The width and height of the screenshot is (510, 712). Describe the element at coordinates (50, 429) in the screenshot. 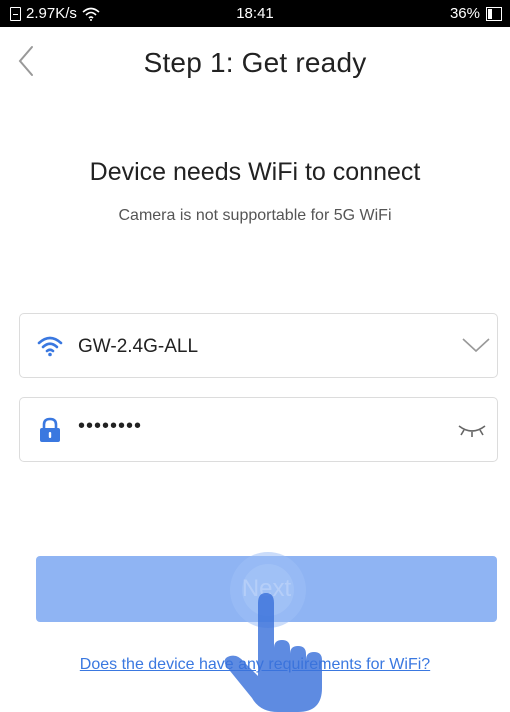

I see `lock-icon` at that location.